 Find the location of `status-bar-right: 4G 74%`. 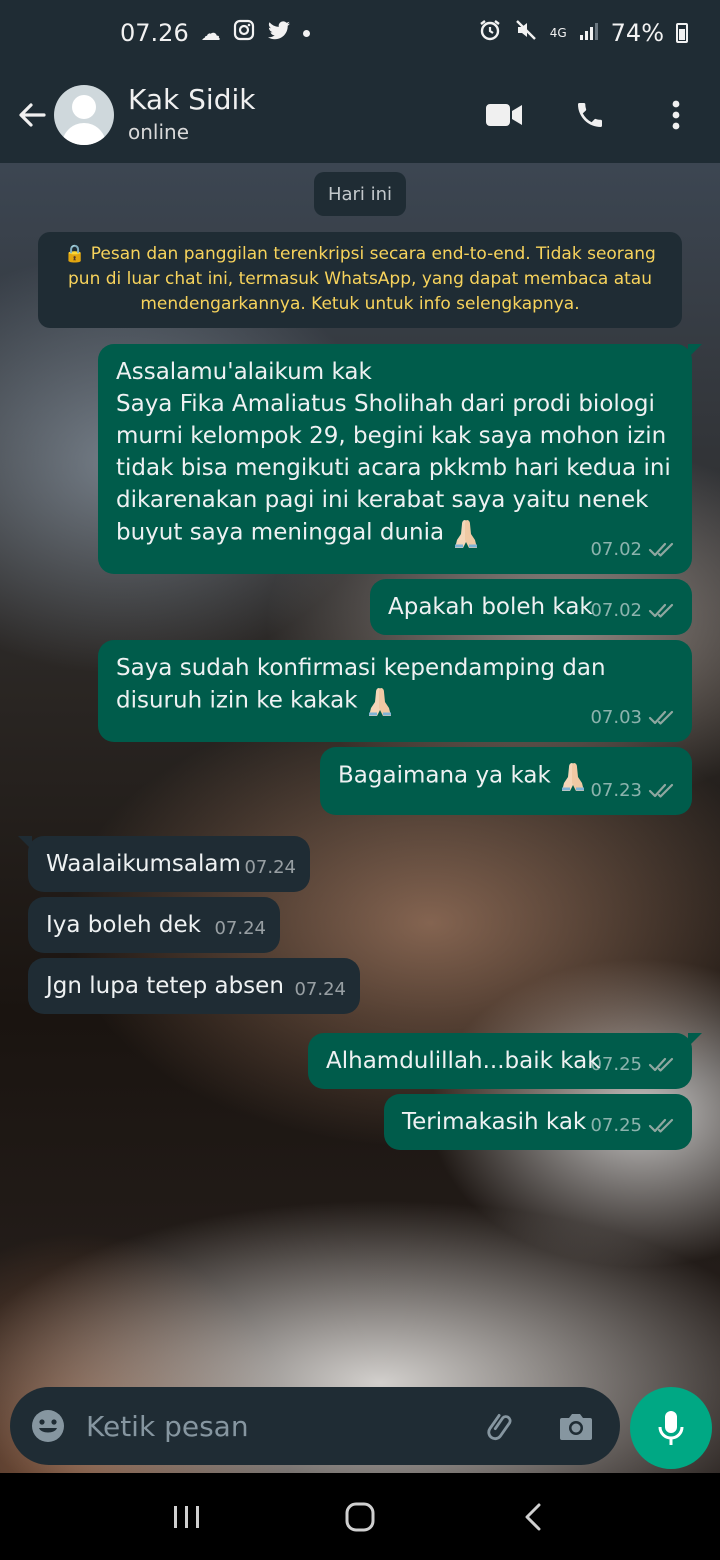

status-bar-right: 4G 74% is located at coordinates (583, 33).